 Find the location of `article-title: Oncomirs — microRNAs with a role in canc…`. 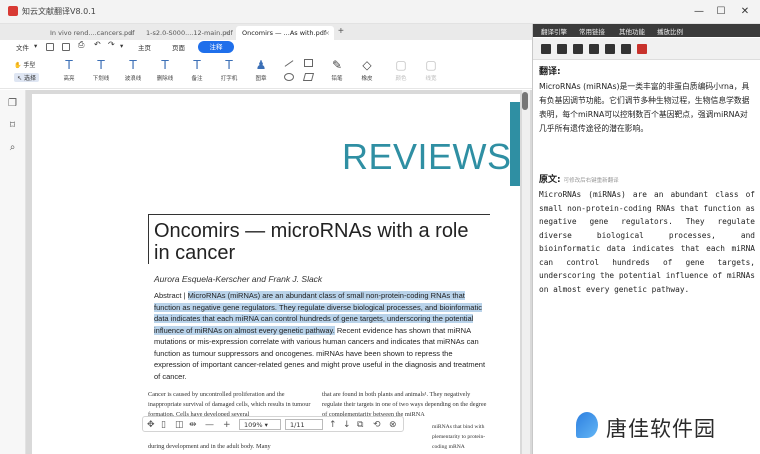

article-title: Oncomirs — microRNAs with a role in canc… is located at coordinates (311, 242).